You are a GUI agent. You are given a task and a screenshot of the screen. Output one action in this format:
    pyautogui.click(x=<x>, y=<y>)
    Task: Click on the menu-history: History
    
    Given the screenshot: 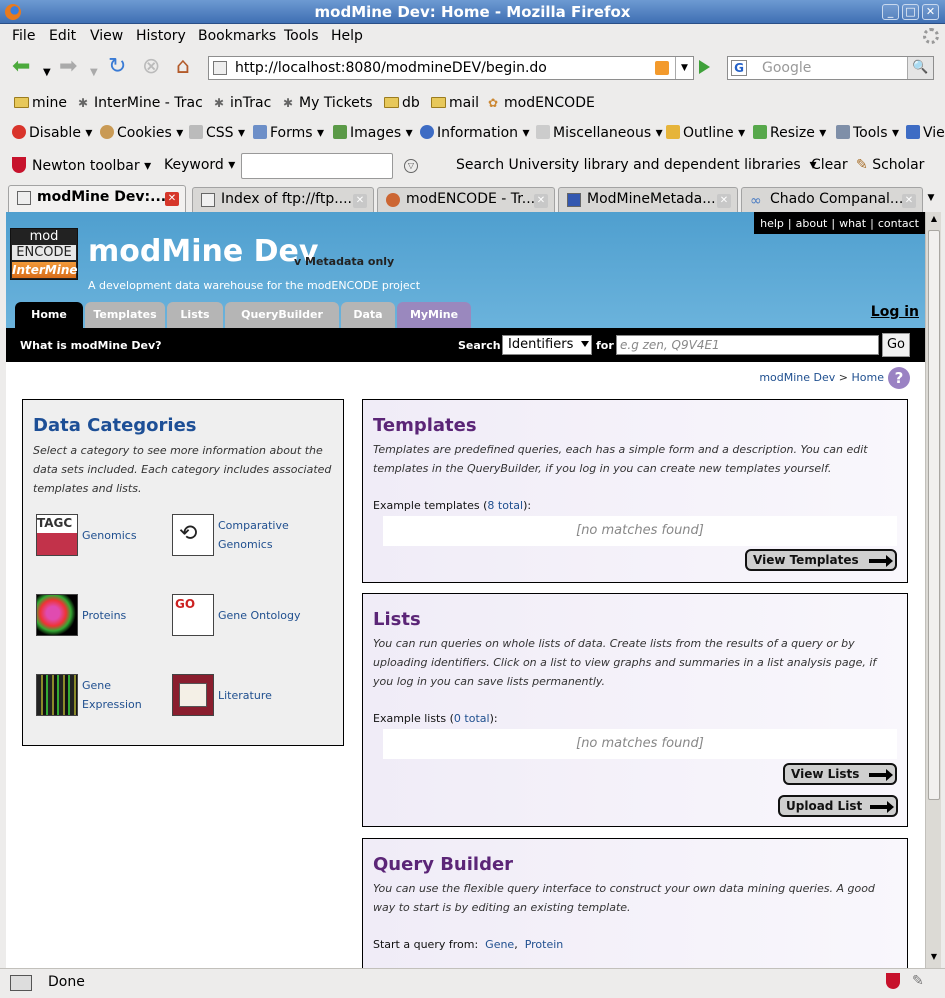 What is the action you would take?
    pyautogui.click(x=161, y=36)
    